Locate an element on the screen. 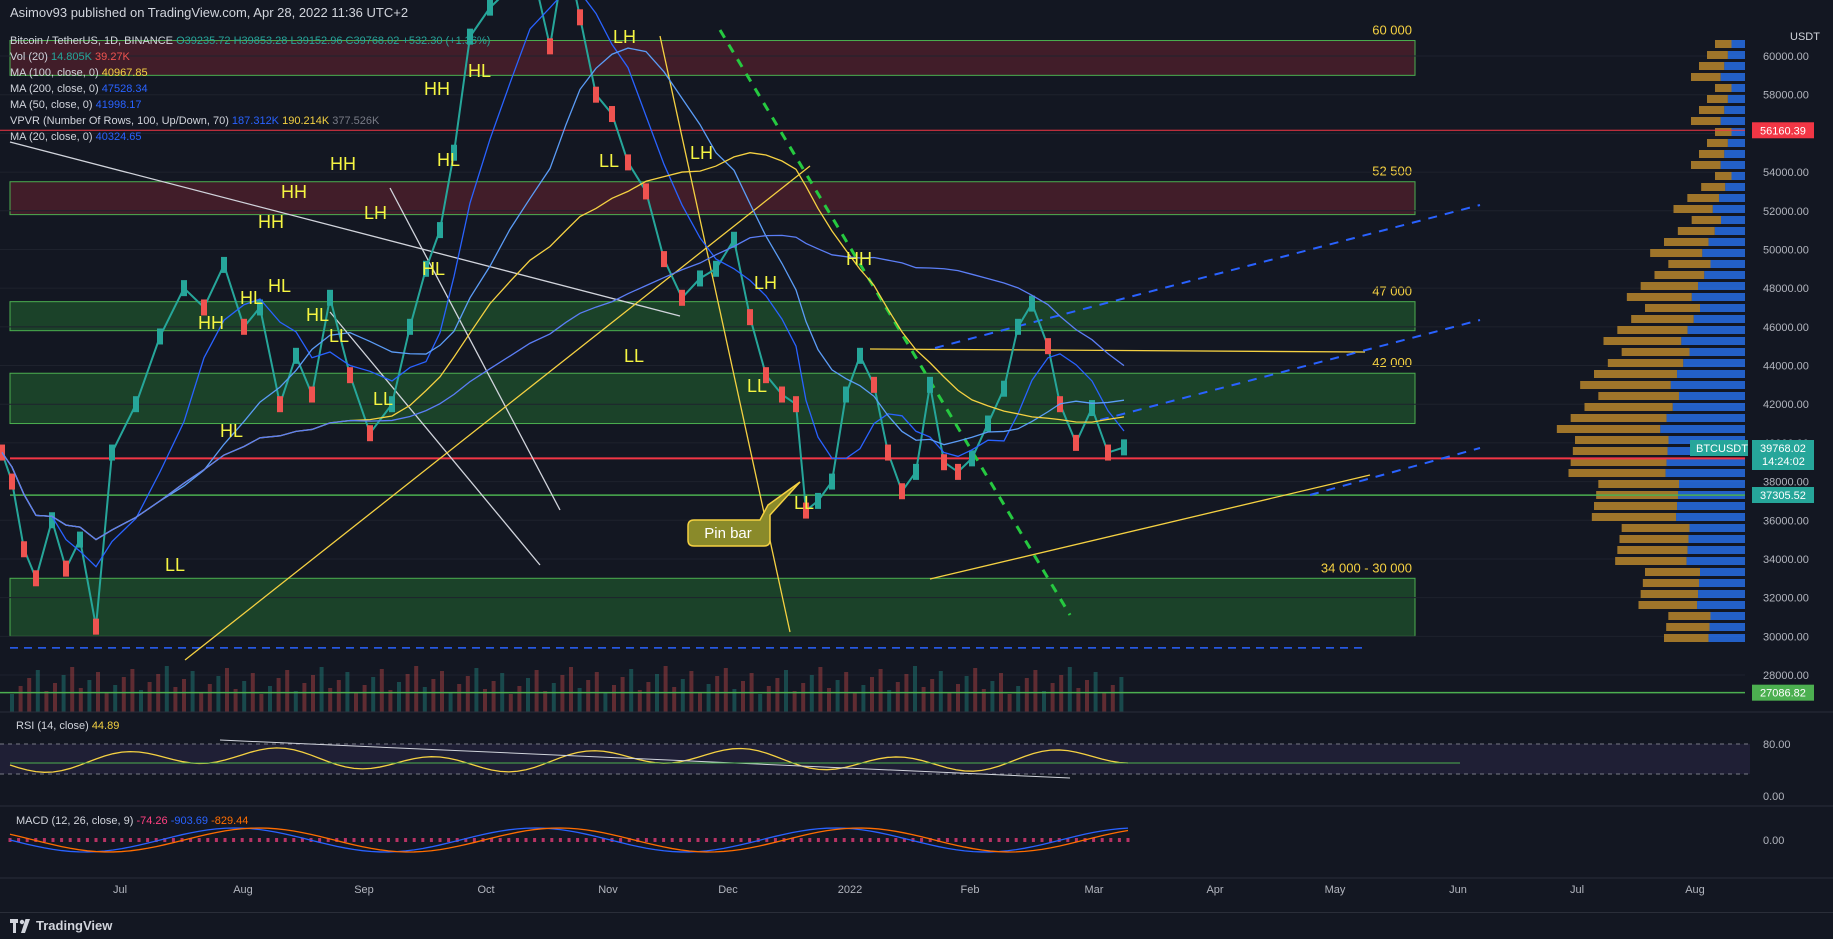  vpvr-value-1: 187.312K is located at coordinates (255, 121).